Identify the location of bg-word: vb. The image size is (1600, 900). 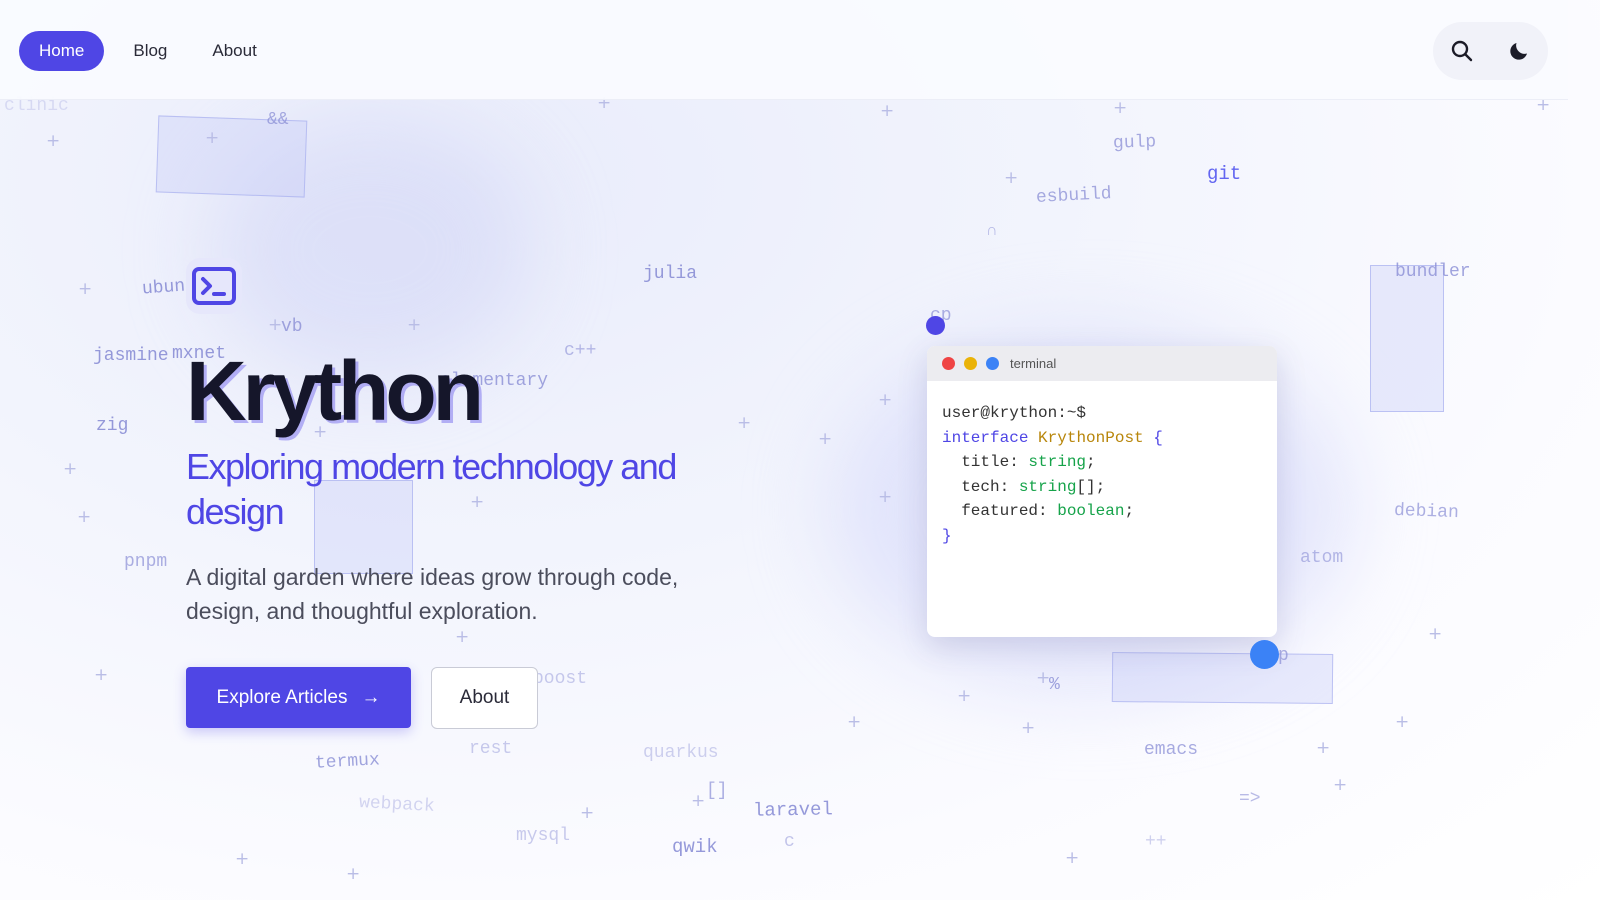
(292, 327).